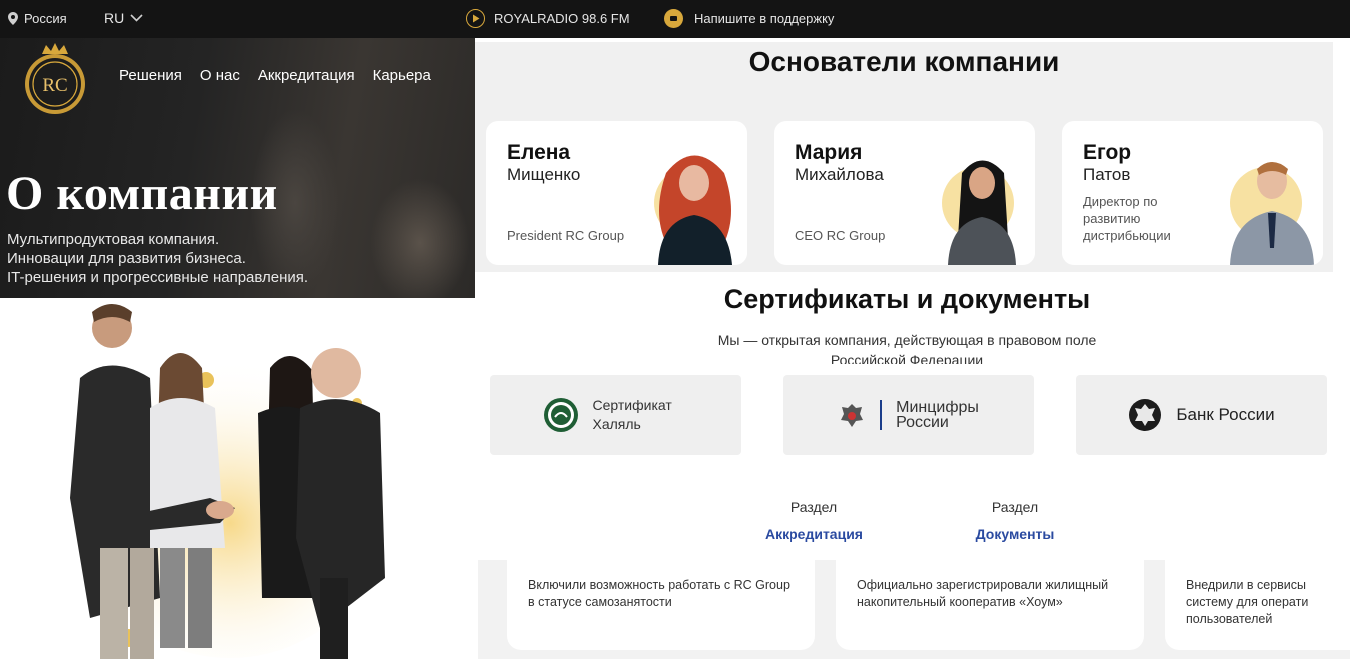 The image size is (1350, 659). What do you see at coordinates (839, 174) in the screenshot?
I see `founder-last-name: Михайлова` at bounding box center [839, 174].